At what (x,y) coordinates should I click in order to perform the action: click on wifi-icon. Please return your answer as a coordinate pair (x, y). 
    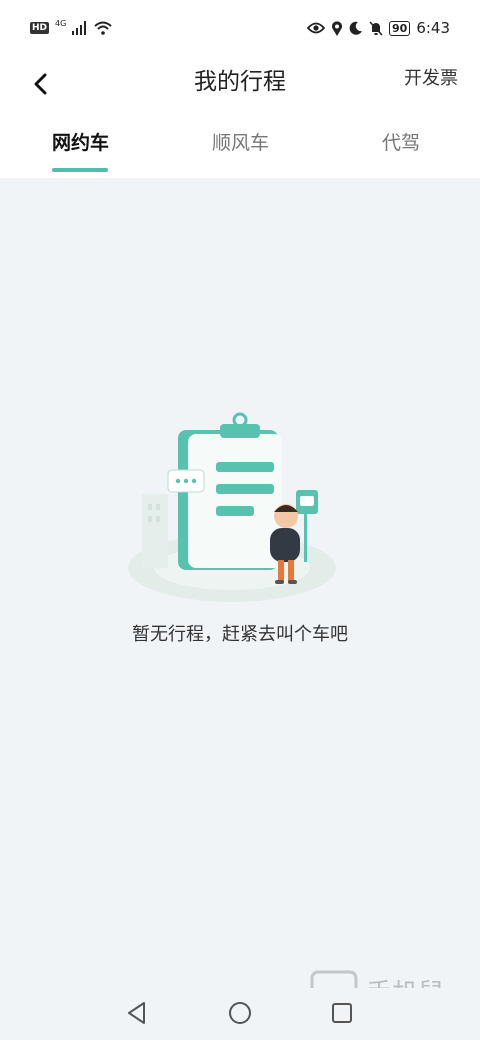
    Looking at the image, I should click on (103, 28).